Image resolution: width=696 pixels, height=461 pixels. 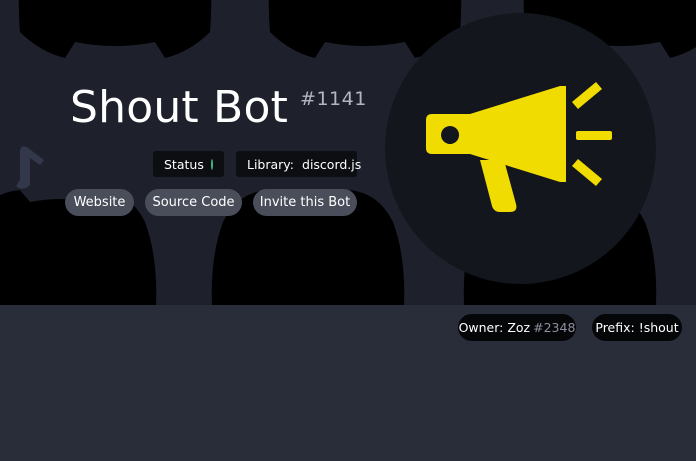 I want to click on prefix-badge: Prefix: !shout, so click(x=637, y=327).